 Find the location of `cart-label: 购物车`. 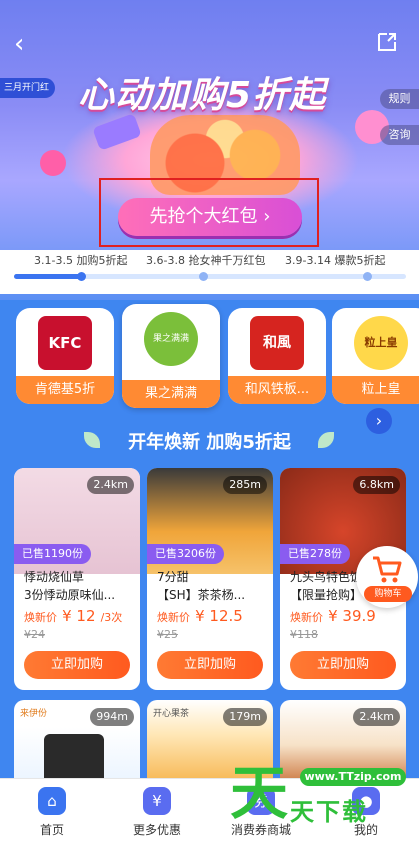

cart-label: 购物车 is located at coordinates (388, 594).